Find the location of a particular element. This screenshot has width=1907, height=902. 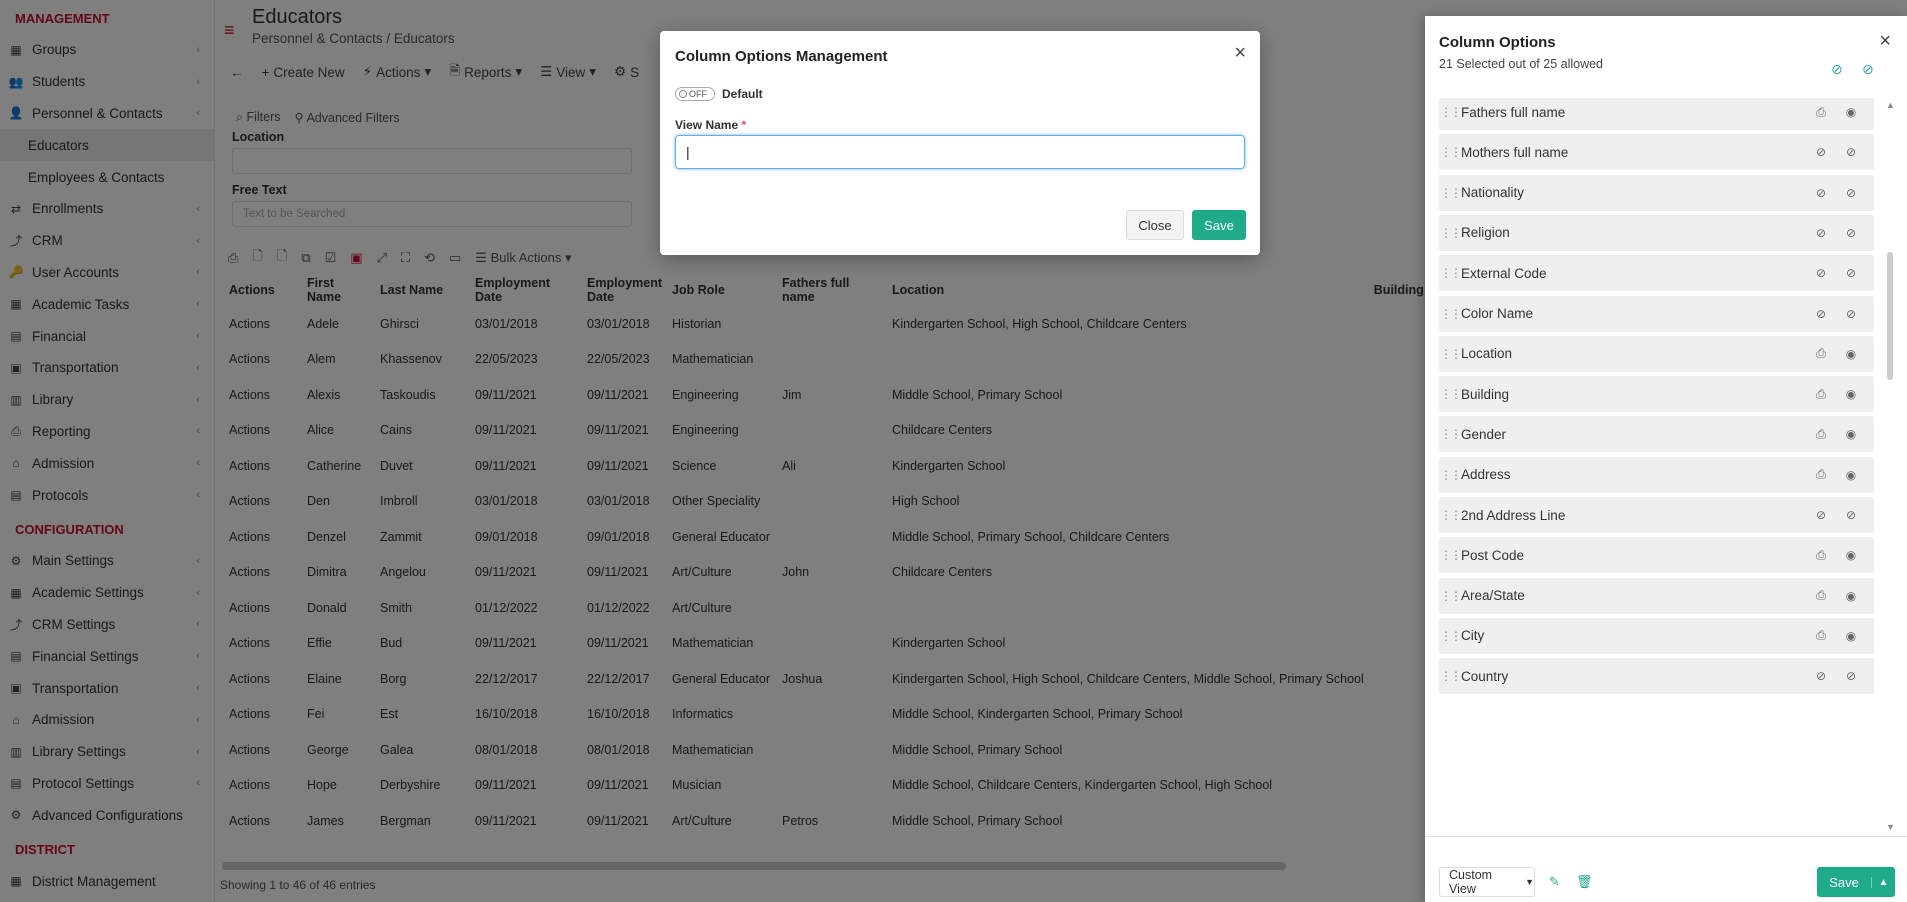

view-name-input: | is located at coordinates (960, 152).